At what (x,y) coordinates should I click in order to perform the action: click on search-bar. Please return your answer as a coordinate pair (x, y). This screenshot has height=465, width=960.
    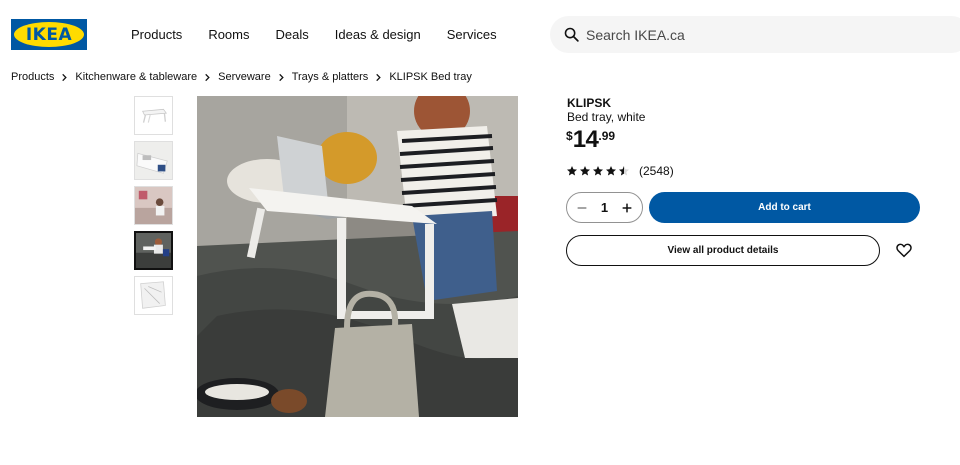
    Looking at the image, I should click on (755, 34).